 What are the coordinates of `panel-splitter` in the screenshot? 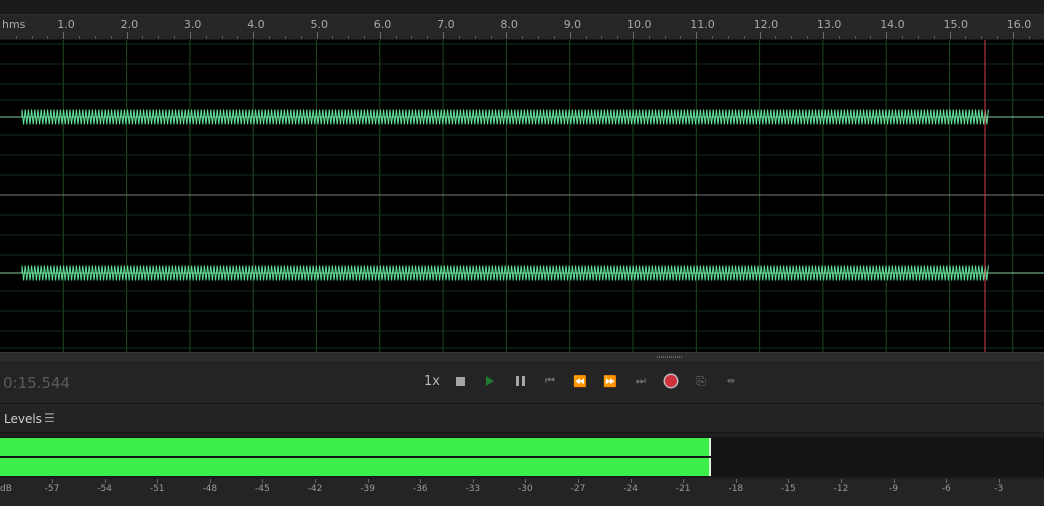 It's located at (522, 356).